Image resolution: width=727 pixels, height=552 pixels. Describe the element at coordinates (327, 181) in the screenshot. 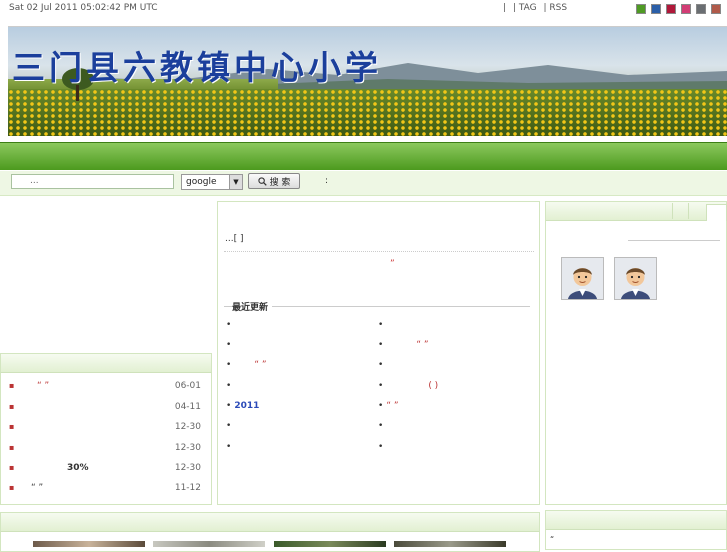

I see `search-colon: :` at that location.